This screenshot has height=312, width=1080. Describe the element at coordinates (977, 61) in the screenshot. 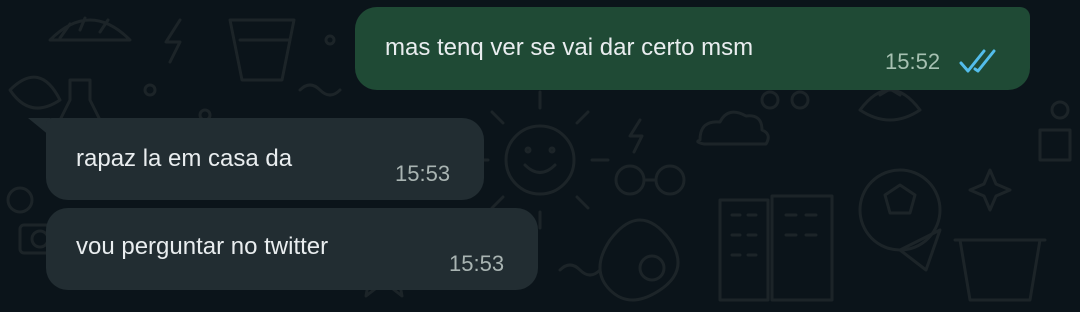

I see `double-check-read-icon` at that location.